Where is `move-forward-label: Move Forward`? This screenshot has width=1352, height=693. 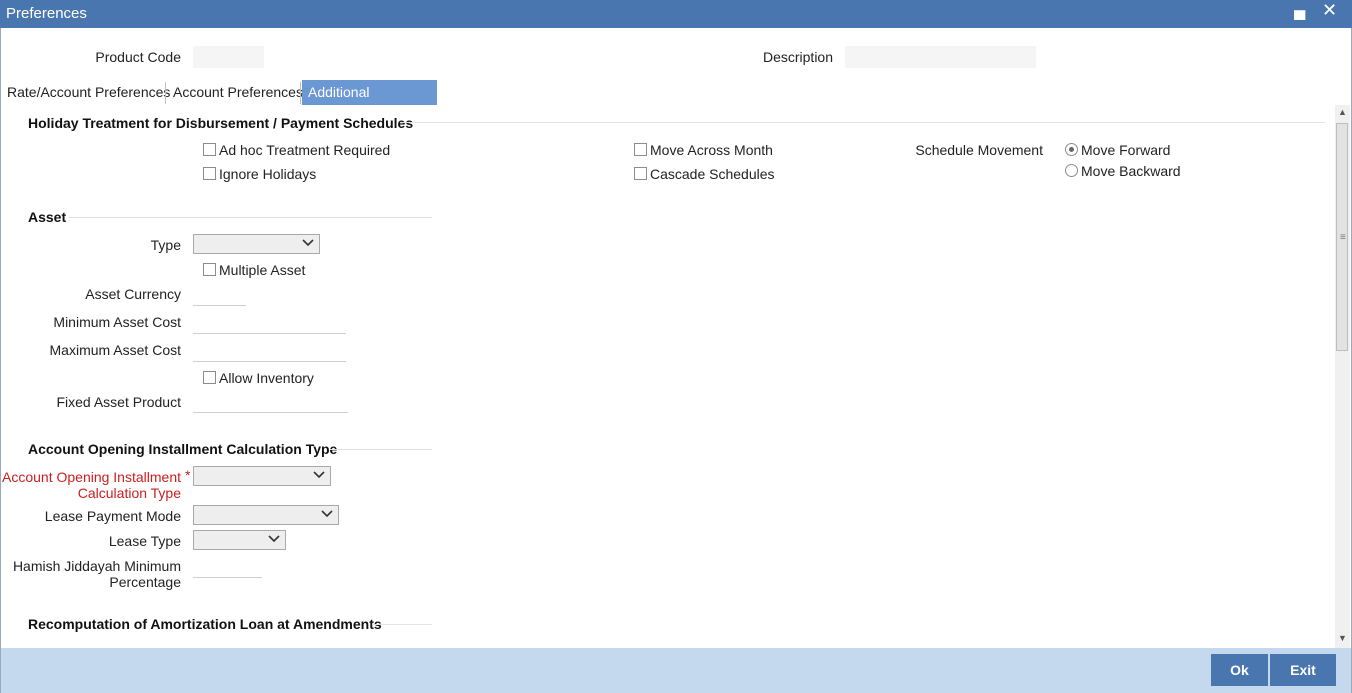
move-forward-label: Move Forward is located at coordinates (1126, 150).